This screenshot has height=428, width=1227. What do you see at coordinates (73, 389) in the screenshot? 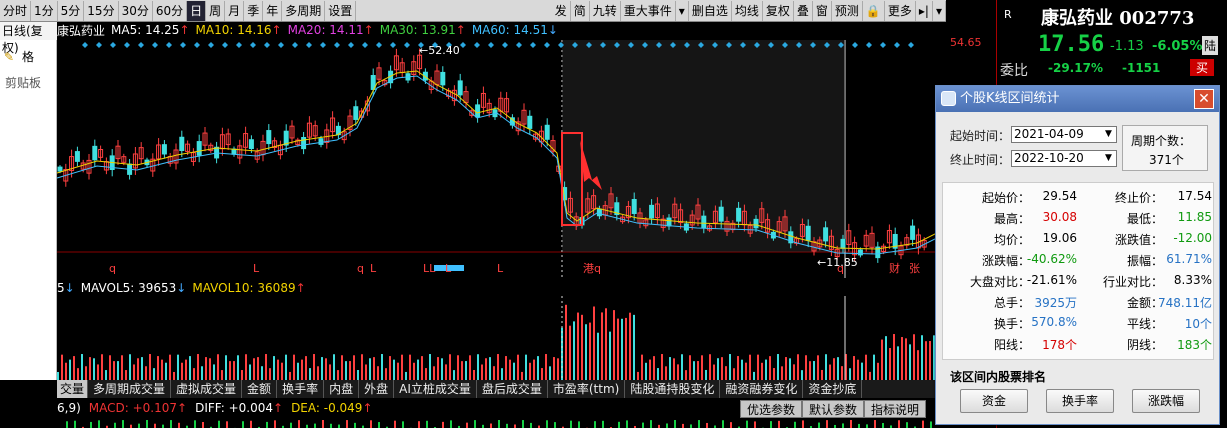
I see `indicator-tab: 交量` at bounding box center [73, 389].